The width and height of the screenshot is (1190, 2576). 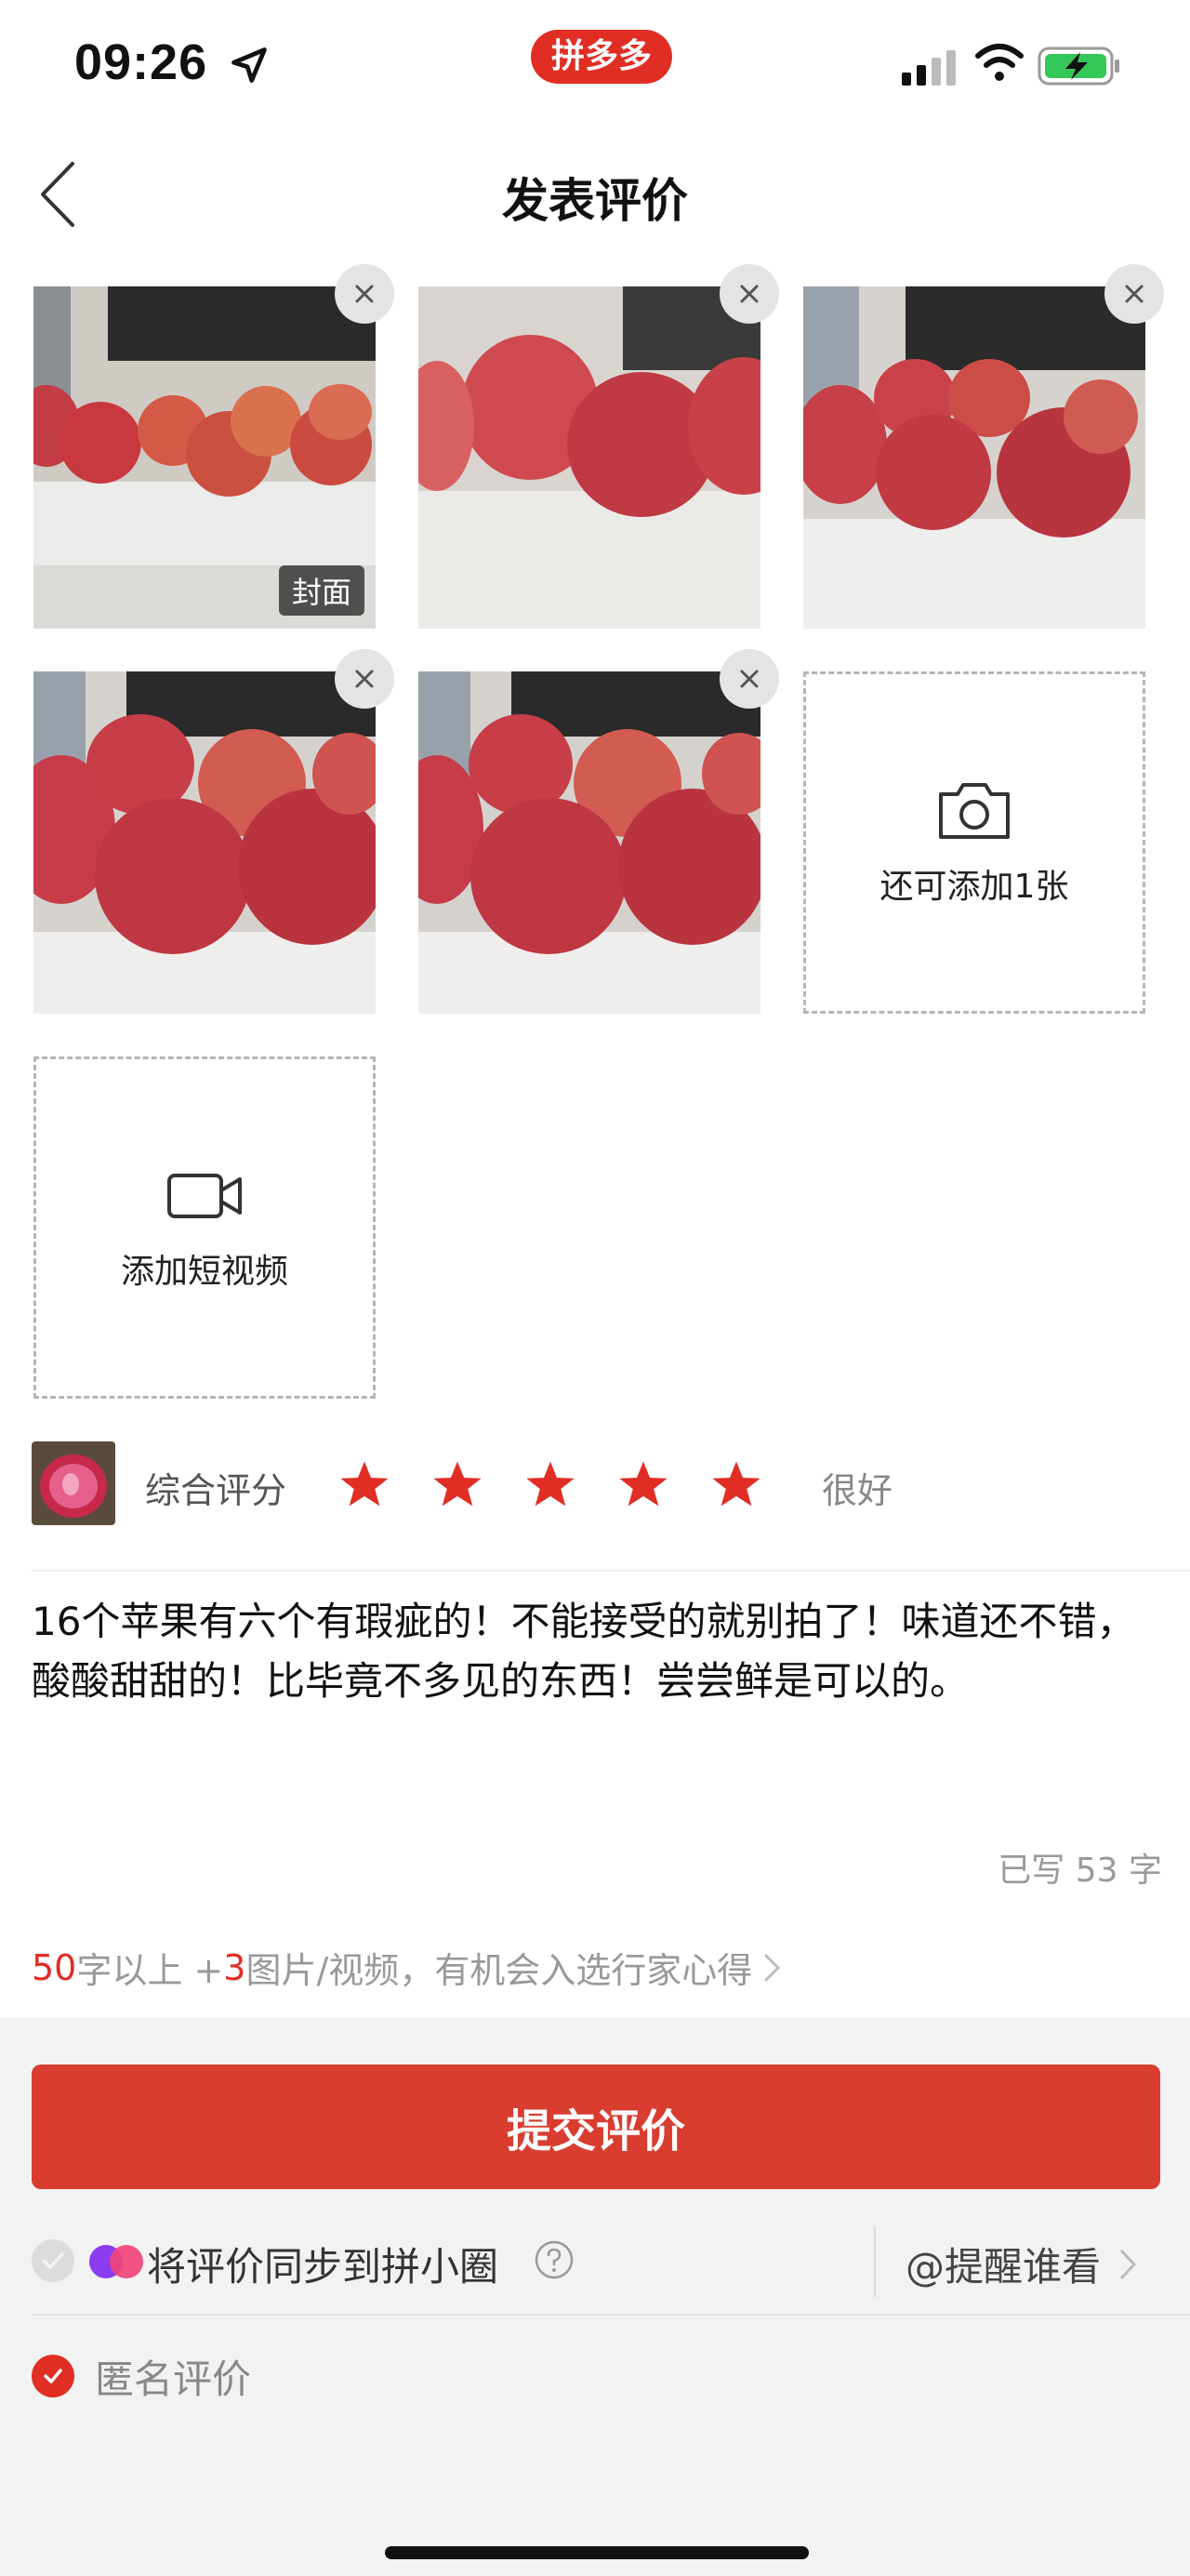 What do you see at coordinates (857, 1490) in the screenshot?
I see `rating-result-text: 很好` at bounding box center [857, 1490].